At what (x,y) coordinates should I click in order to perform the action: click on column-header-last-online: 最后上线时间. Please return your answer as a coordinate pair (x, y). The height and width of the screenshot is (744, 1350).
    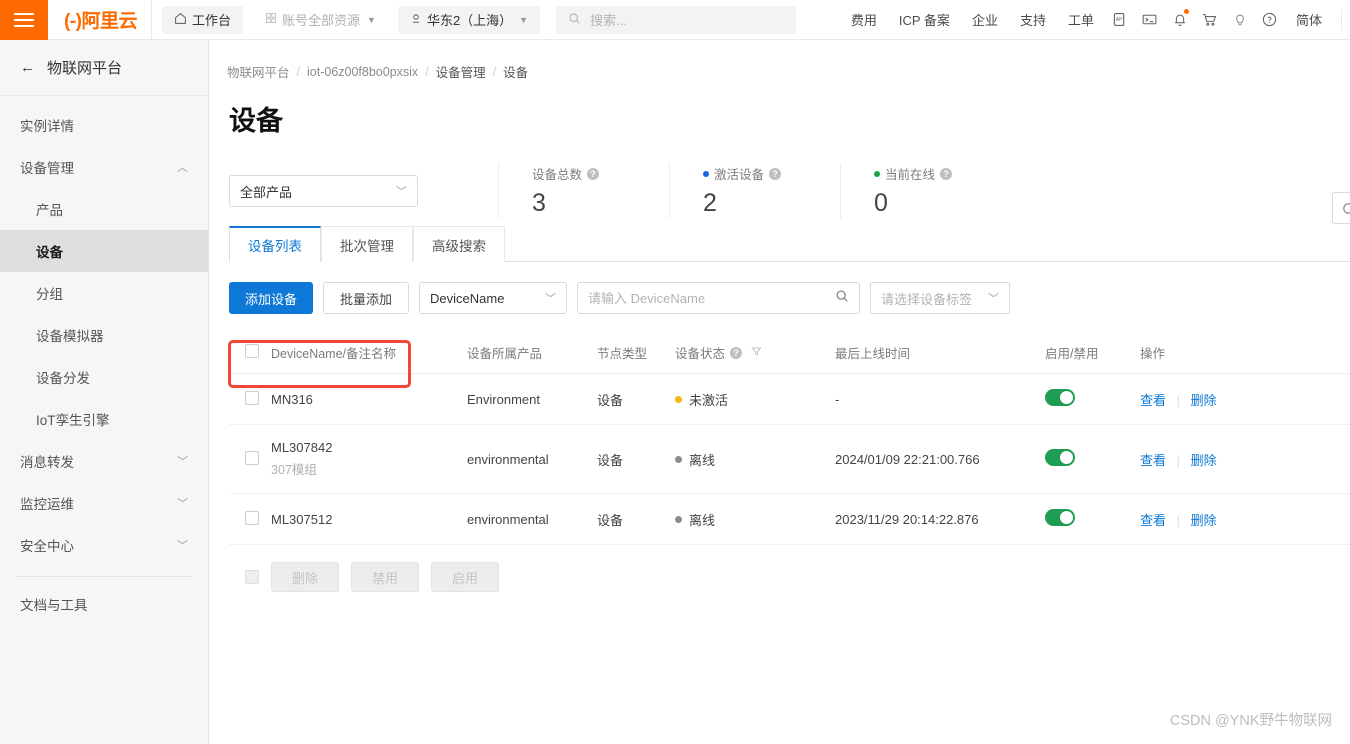
    Looking at the image, I should click on (940, 353).